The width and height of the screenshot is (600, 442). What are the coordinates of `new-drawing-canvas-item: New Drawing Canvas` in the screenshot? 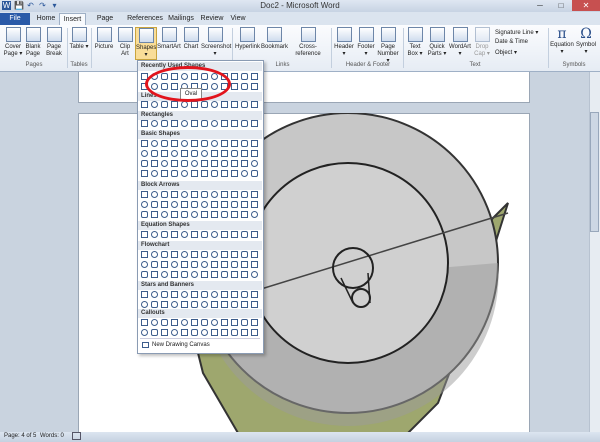 It's located at (181, 345).